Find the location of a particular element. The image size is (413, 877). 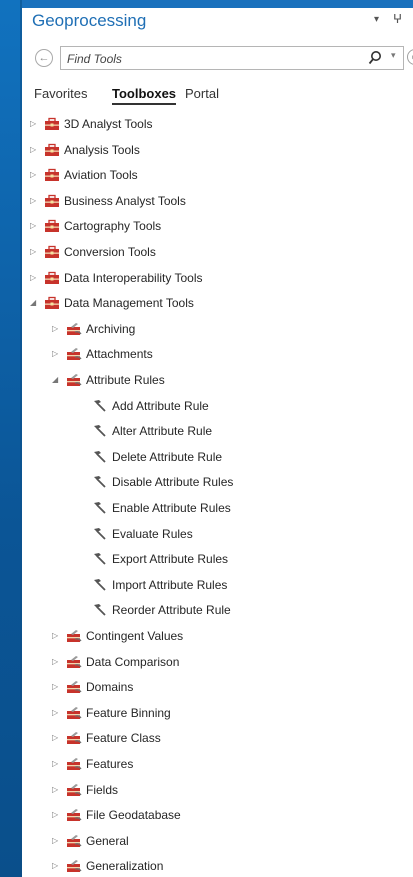

toolset-item-feature-class: ▷ Feature Class is located at coordinates (217, 738).